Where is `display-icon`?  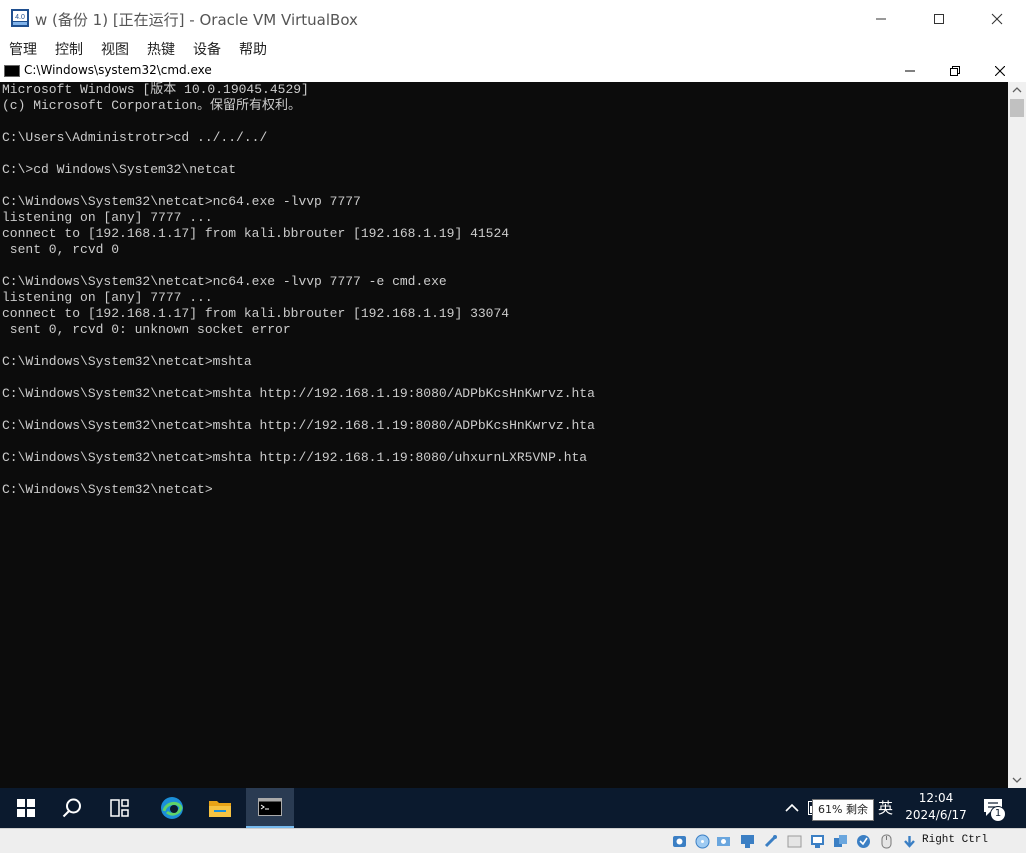 display-icon is located at coordinates (817, 841).